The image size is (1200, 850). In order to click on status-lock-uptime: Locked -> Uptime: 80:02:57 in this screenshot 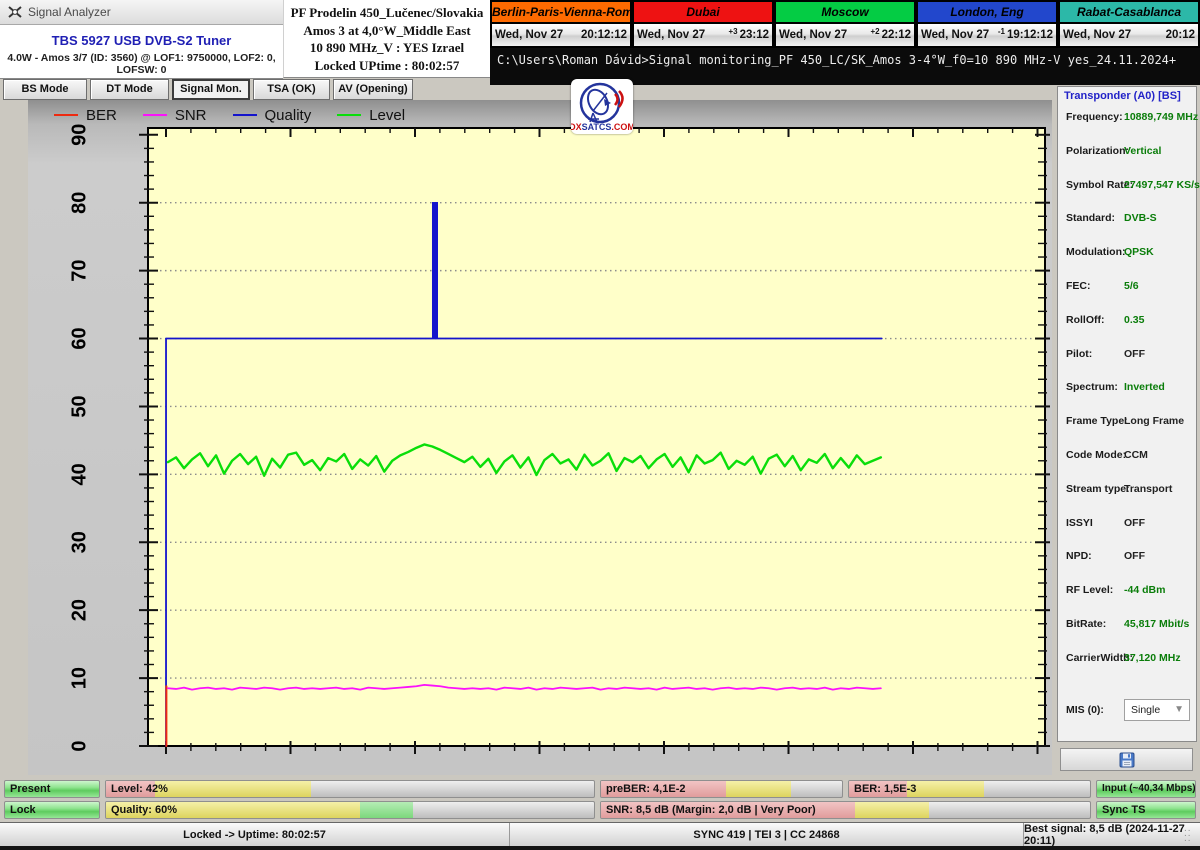, I will do `click(255, 834)`.